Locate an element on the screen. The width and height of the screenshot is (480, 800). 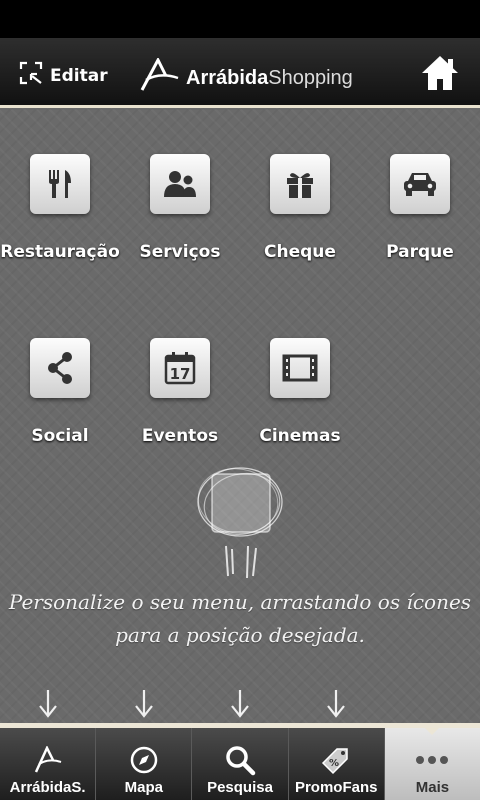
logo-text-bold: Arrábida is located at coordinates (227, 77).